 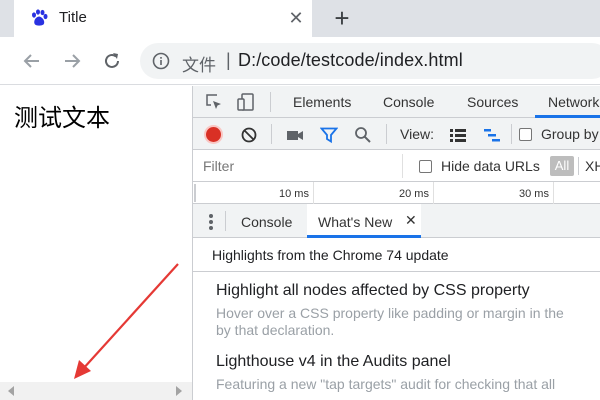 I want to click on url-scheme-label: 文件, so click(x=199, y=65).